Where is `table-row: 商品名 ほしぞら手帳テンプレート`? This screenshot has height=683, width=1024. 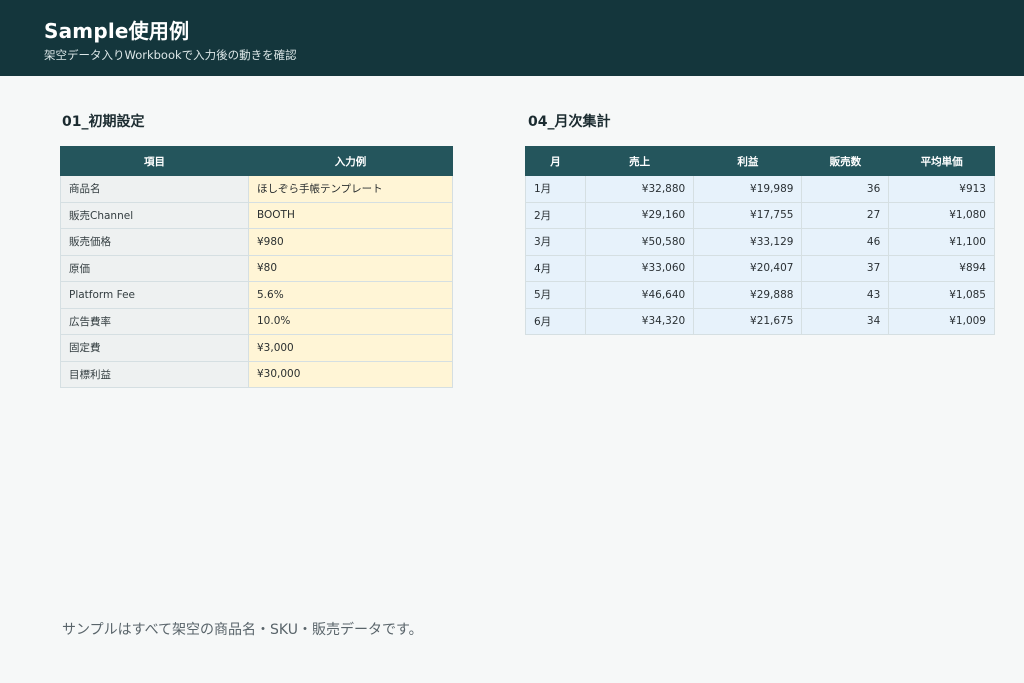
table-row: 商品名 ほしぞら手帳テンプレート is located at coordinates (256, 189).